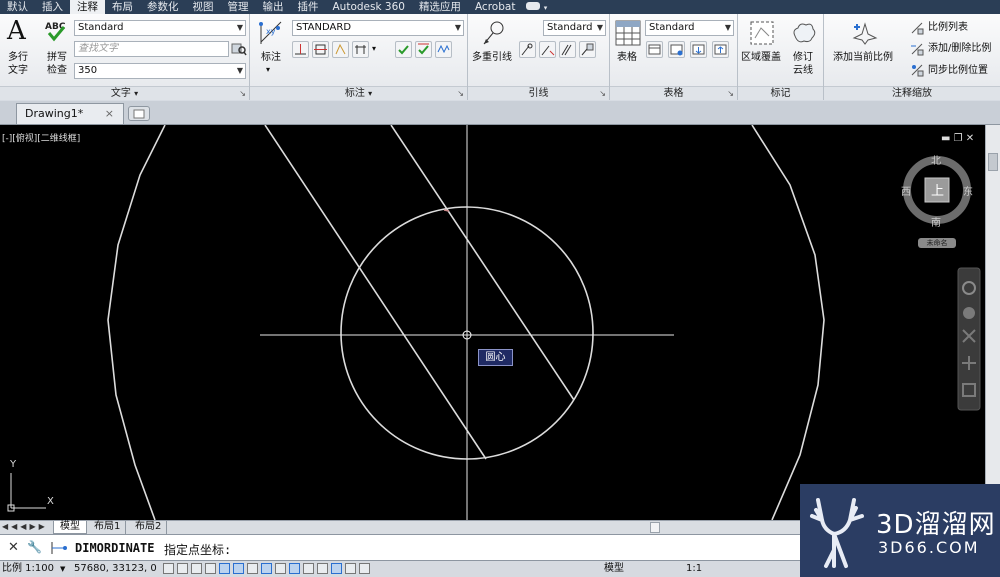 The image size is (1000, 577). I want to click on tab-output: 输出, so click(273, 7).